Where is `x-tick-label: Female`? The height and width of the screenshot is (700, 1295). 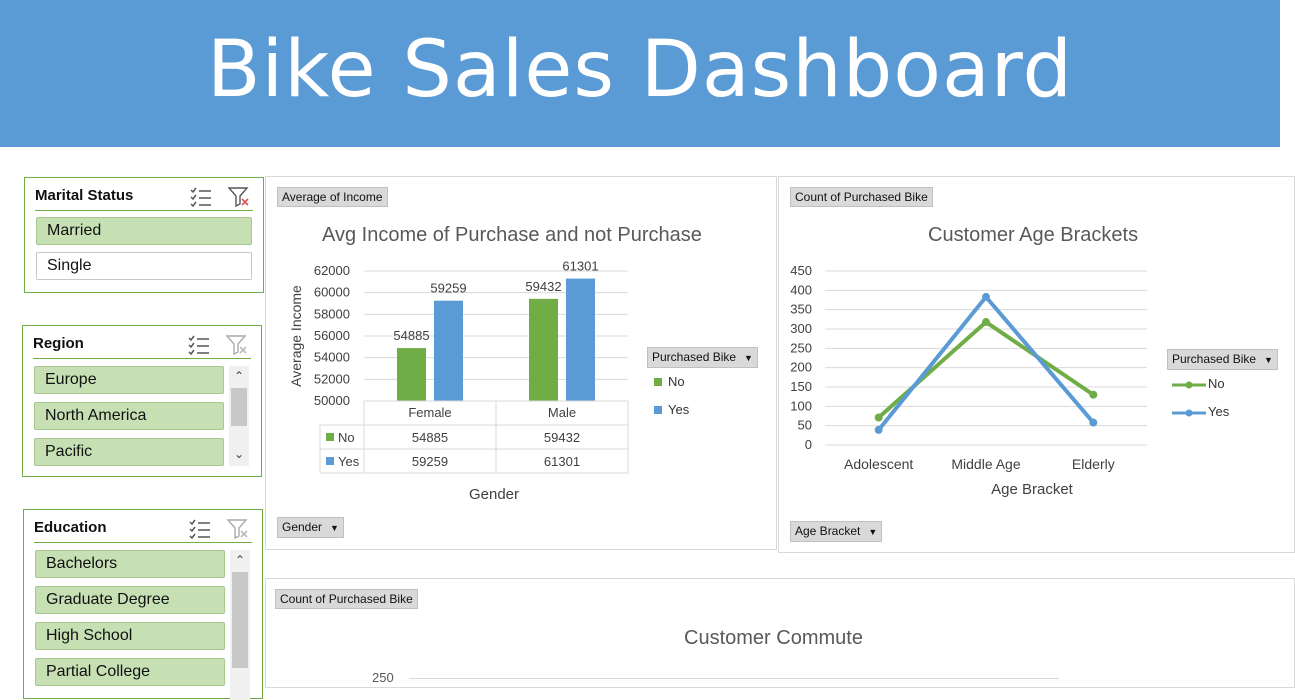 x-tick-label: Female is located at coordinates (429, 412).